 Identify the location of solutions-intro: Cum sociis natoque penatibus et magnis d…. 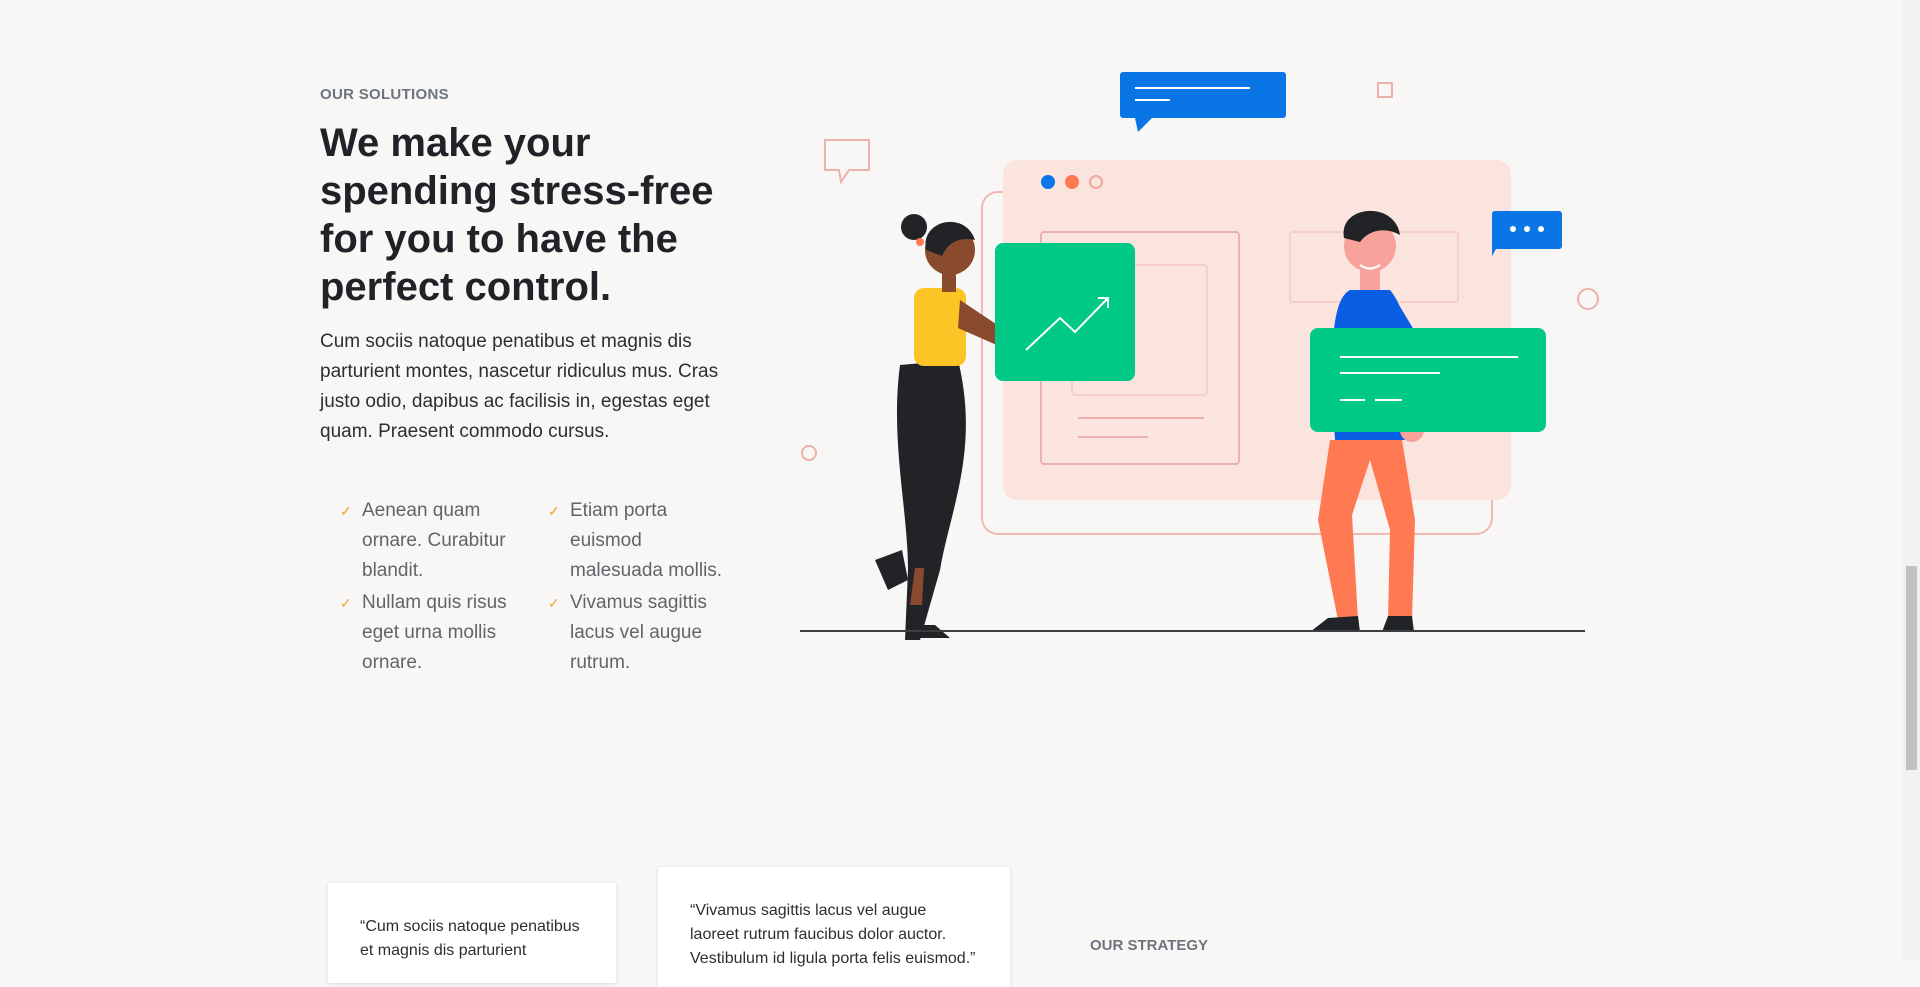
(519, 386).